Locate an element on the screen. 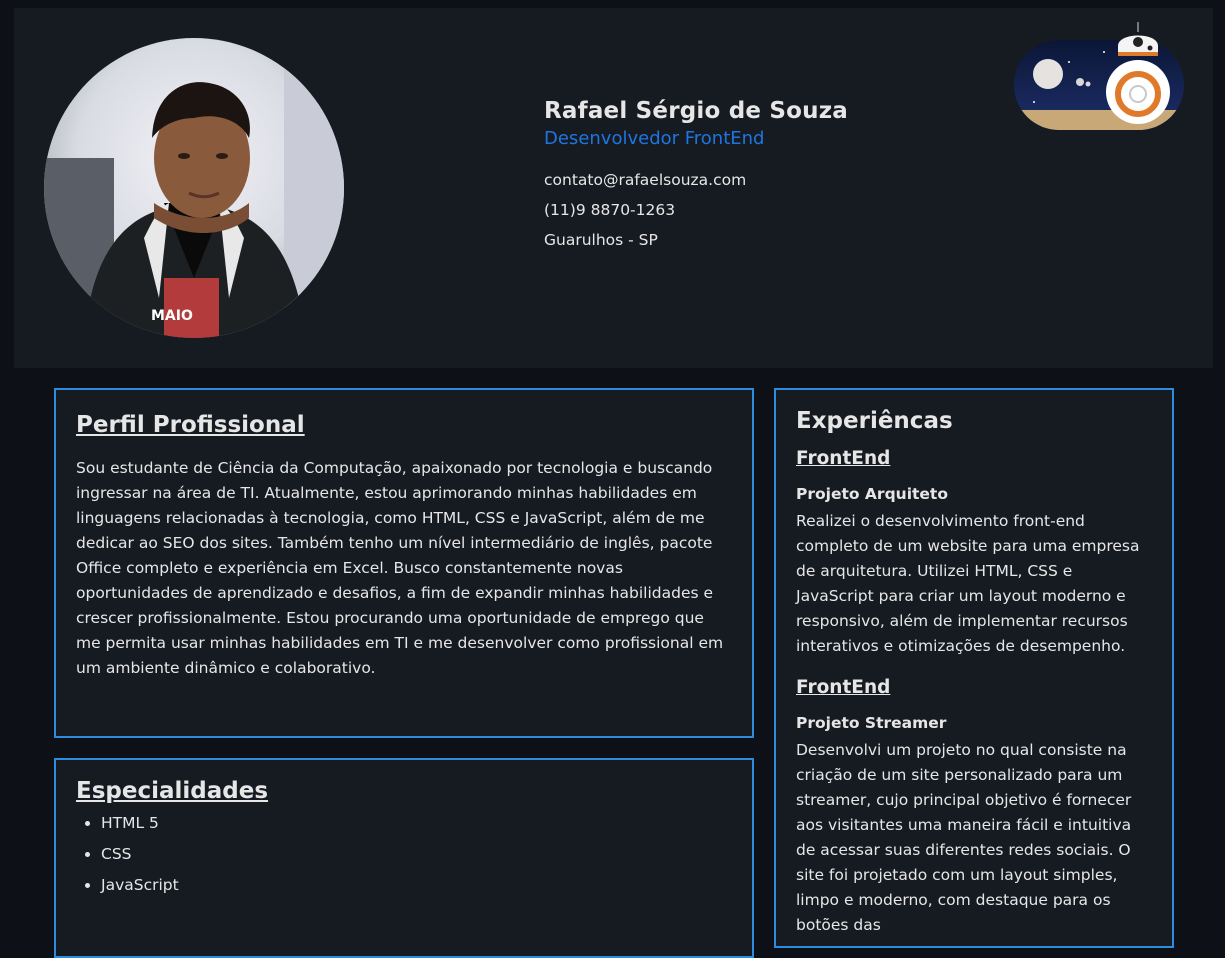 The height and width of the screenshot is (958, 1225). especialidades-section: Especialidades HTML 5 CSS JavaScript is located at coordinates (404, 858).